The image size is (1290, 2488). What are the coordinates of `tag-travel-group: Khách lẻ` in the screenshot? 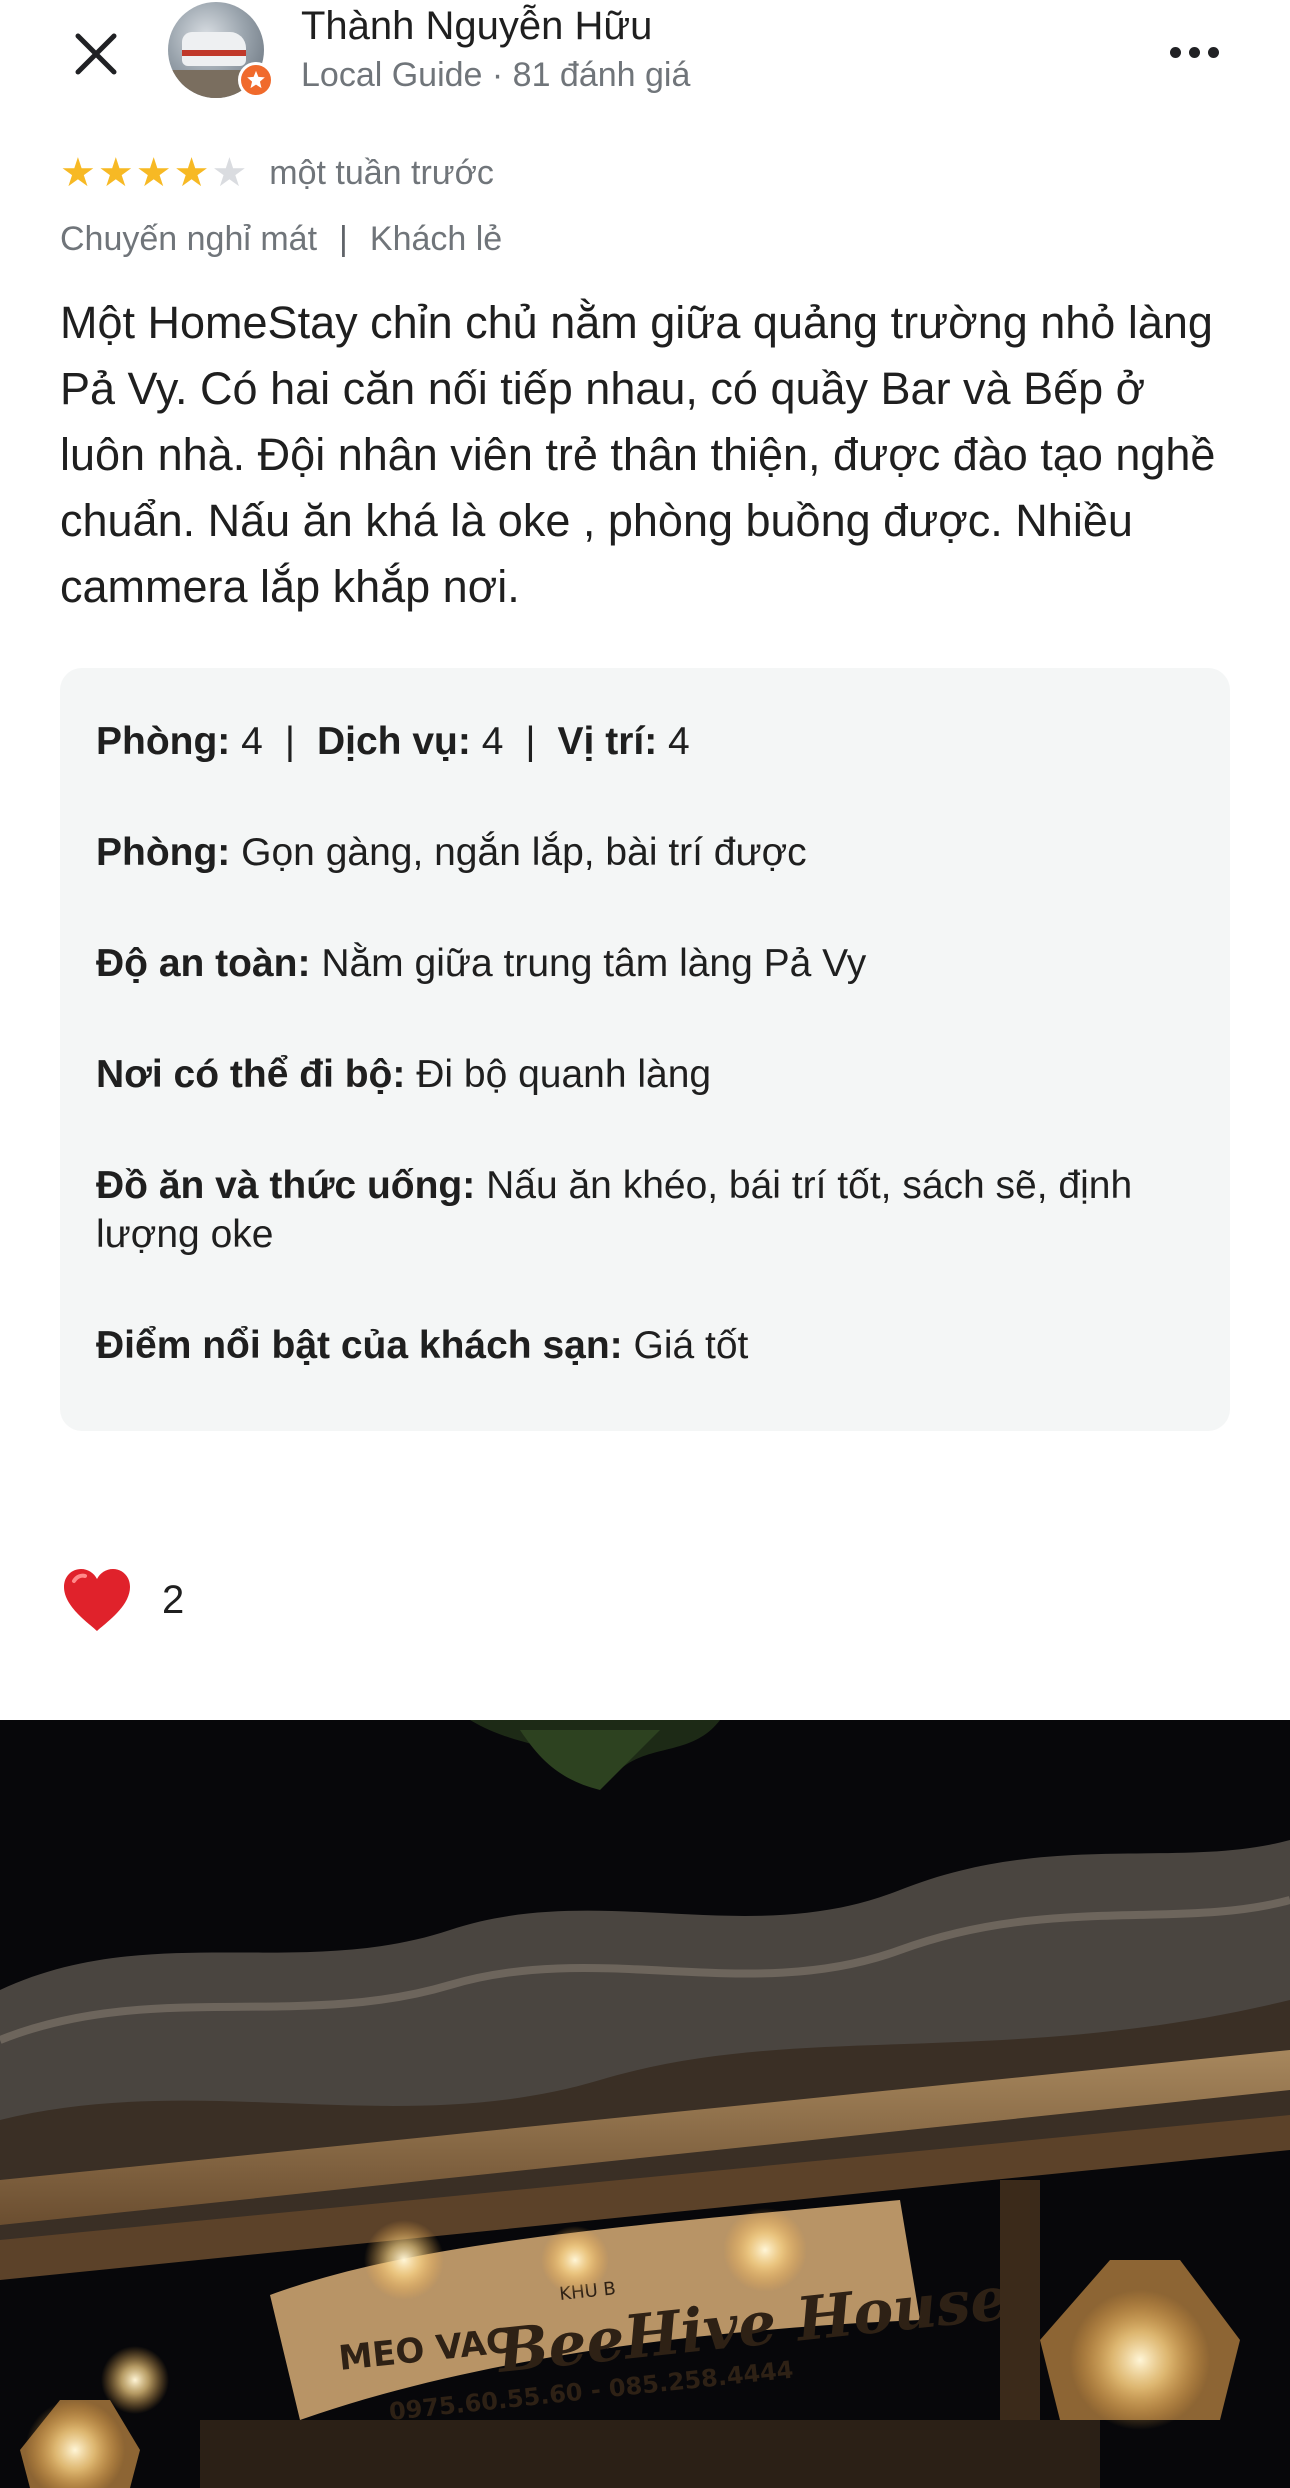 It's located at (436, 239).